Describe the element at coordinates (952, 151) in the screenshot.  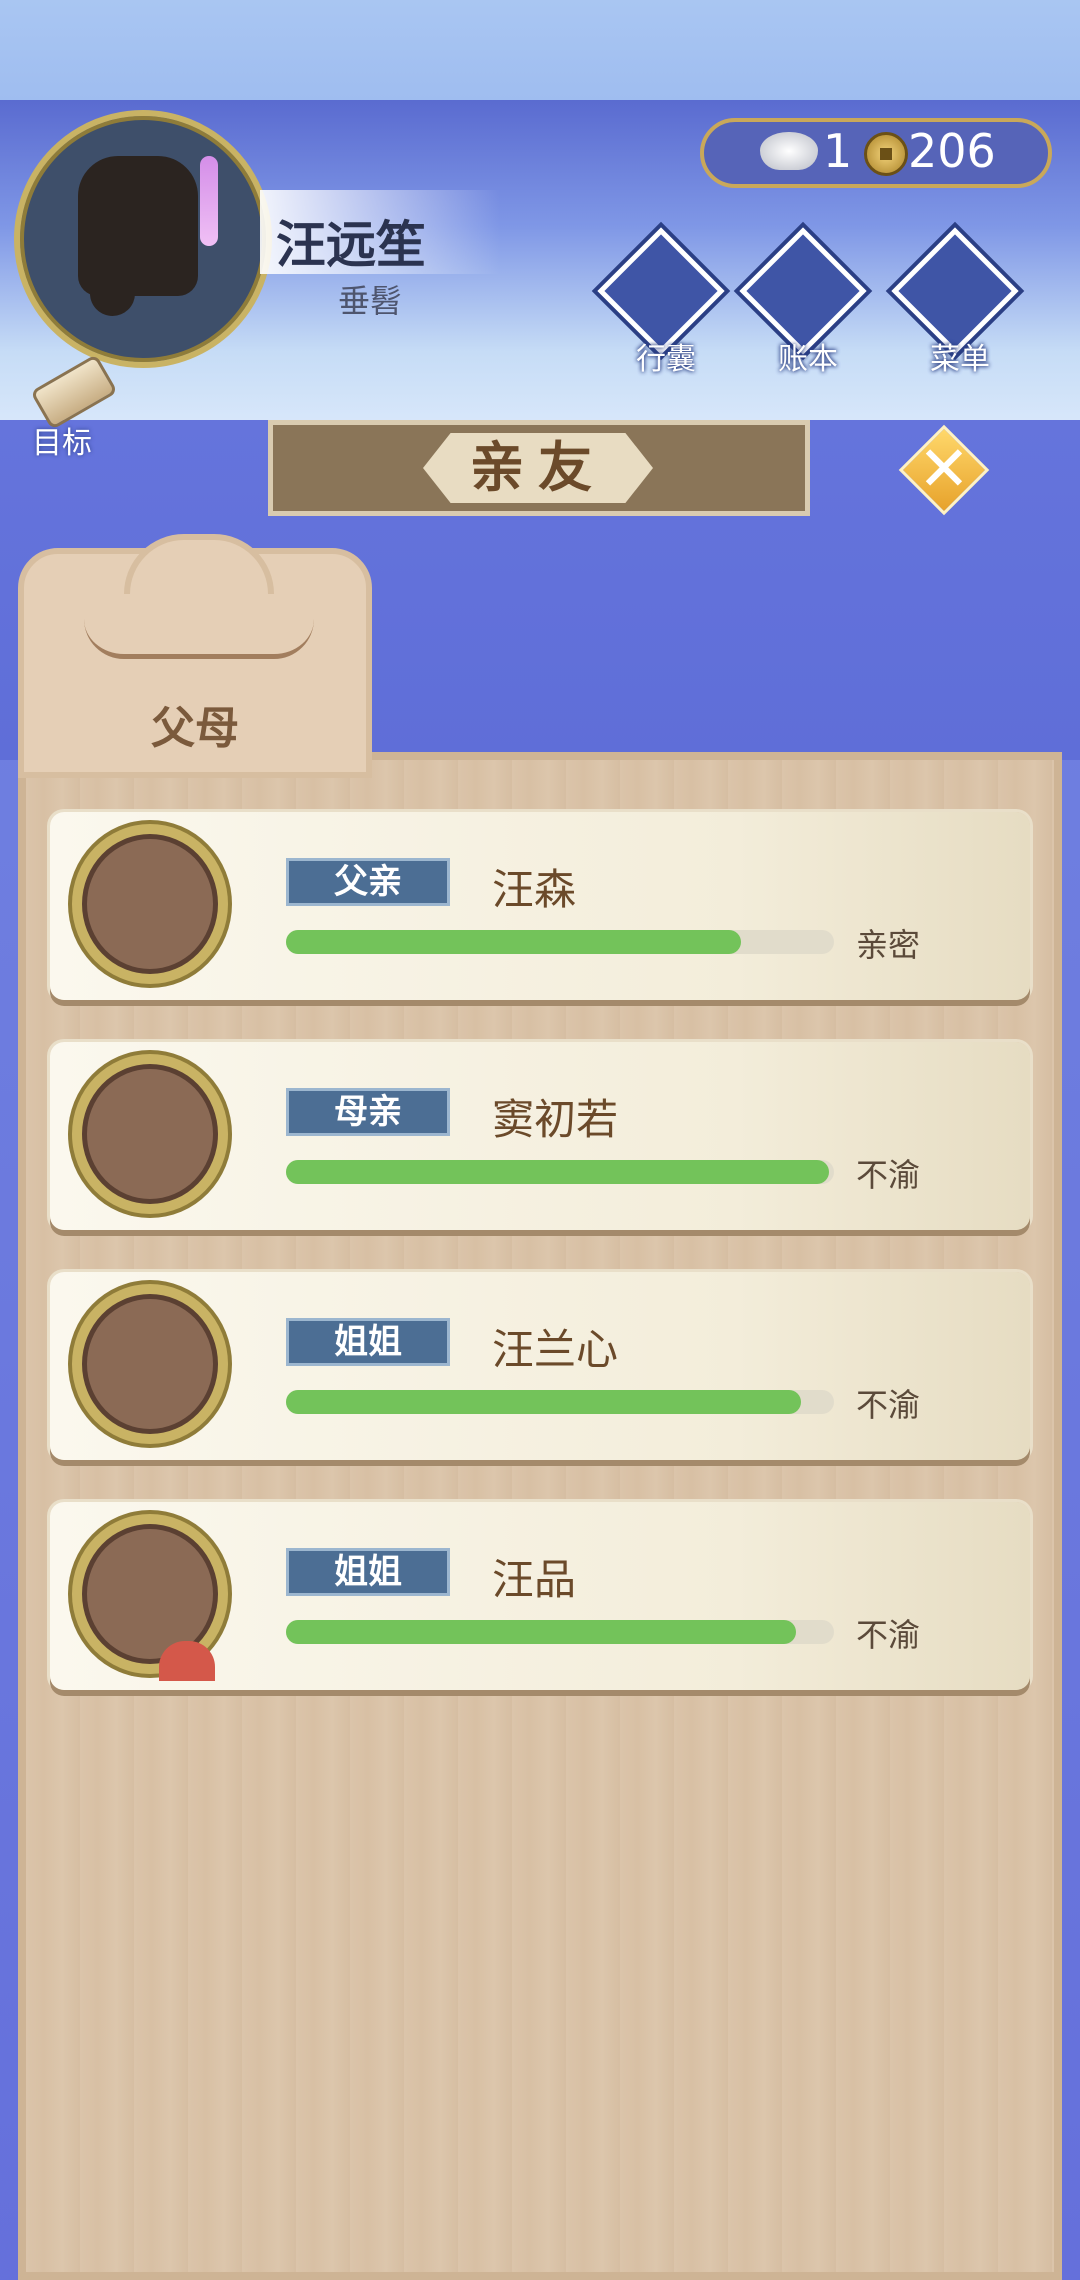
I see `copper-count: 206` at that location.